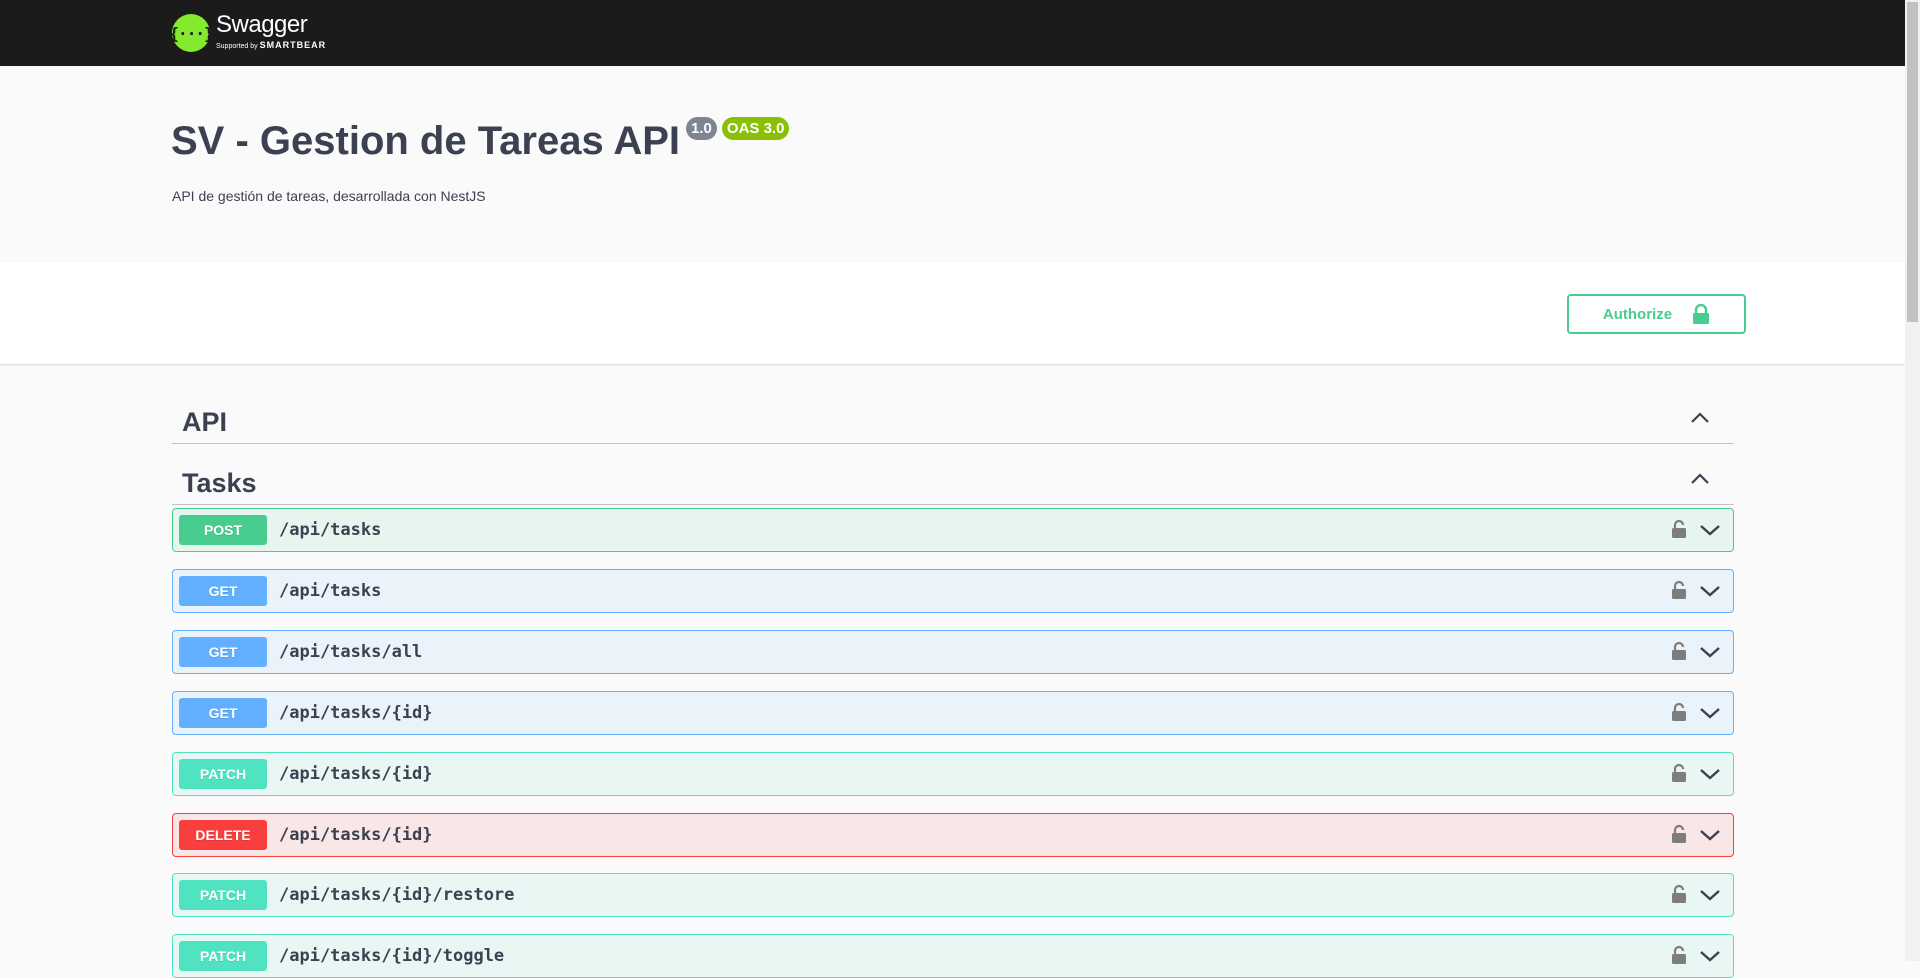 The width and height of the screenshot is (1920, 978). Describe the element at coordinates (237, 46) in the screenshot. I see `logo-sub-prefix: Supported by` at that location.